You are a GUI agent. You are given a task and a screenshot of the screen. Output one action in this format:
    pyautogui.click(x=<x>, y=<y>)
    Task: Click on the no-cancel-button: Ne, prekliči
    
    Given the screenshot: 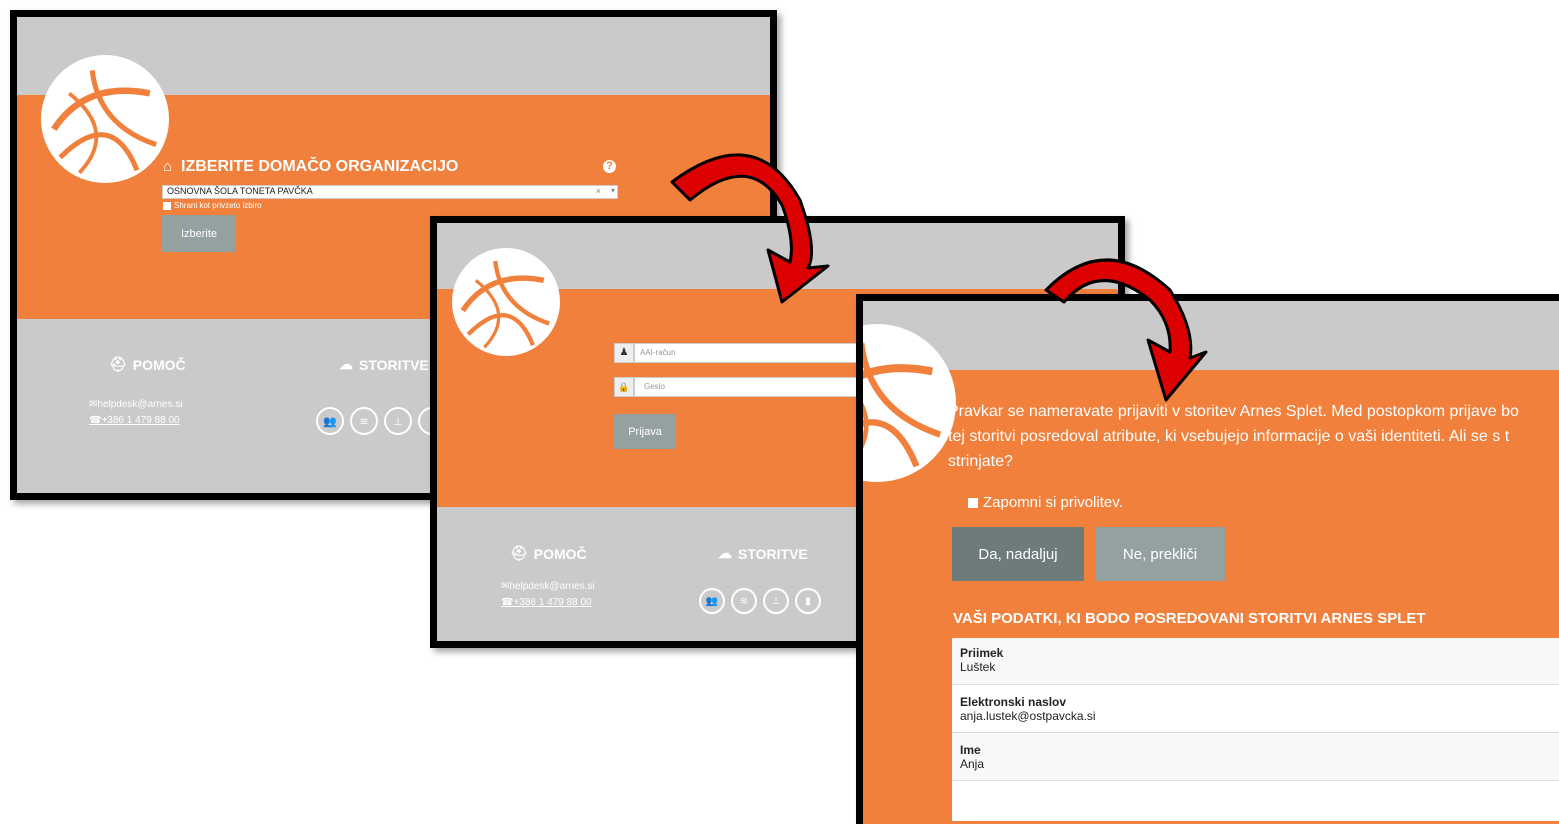 What is the action you would take?
    pyautogui.click(x=1160, y=554)
    